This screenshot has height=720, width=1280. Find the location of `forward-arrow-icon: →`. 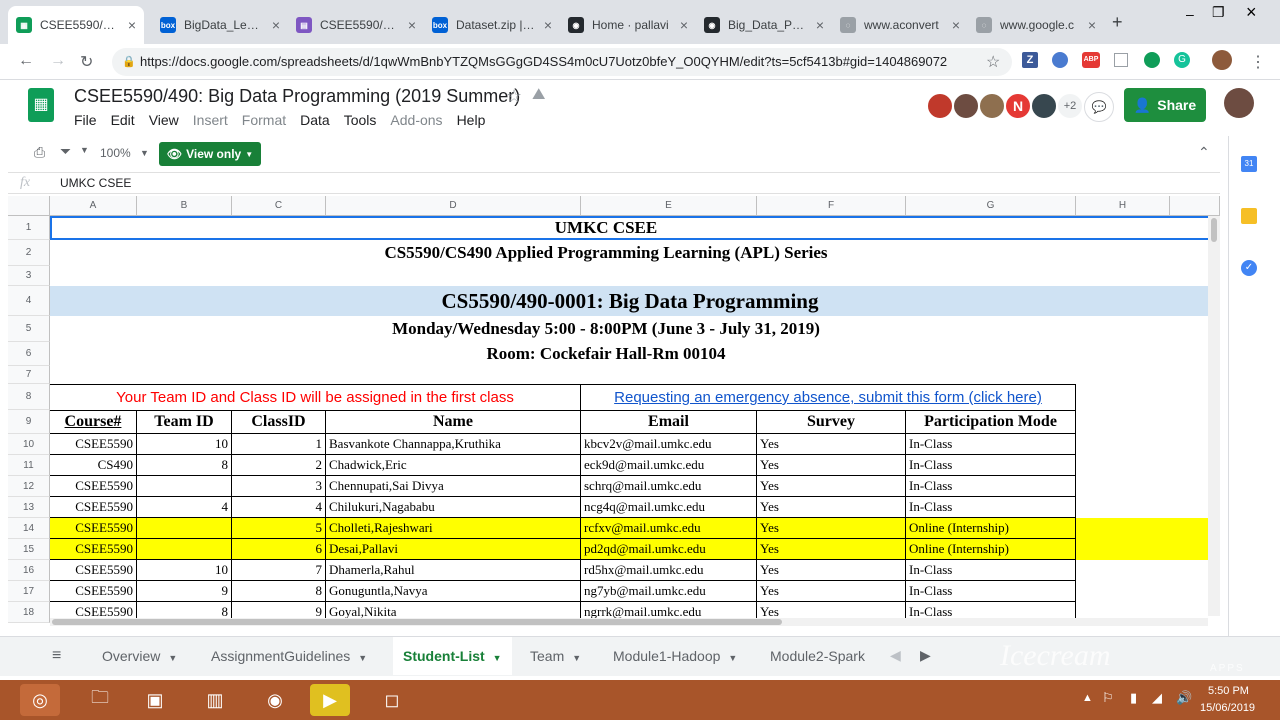

forward-arrow-icon: → is located at coordinates (58, 61).